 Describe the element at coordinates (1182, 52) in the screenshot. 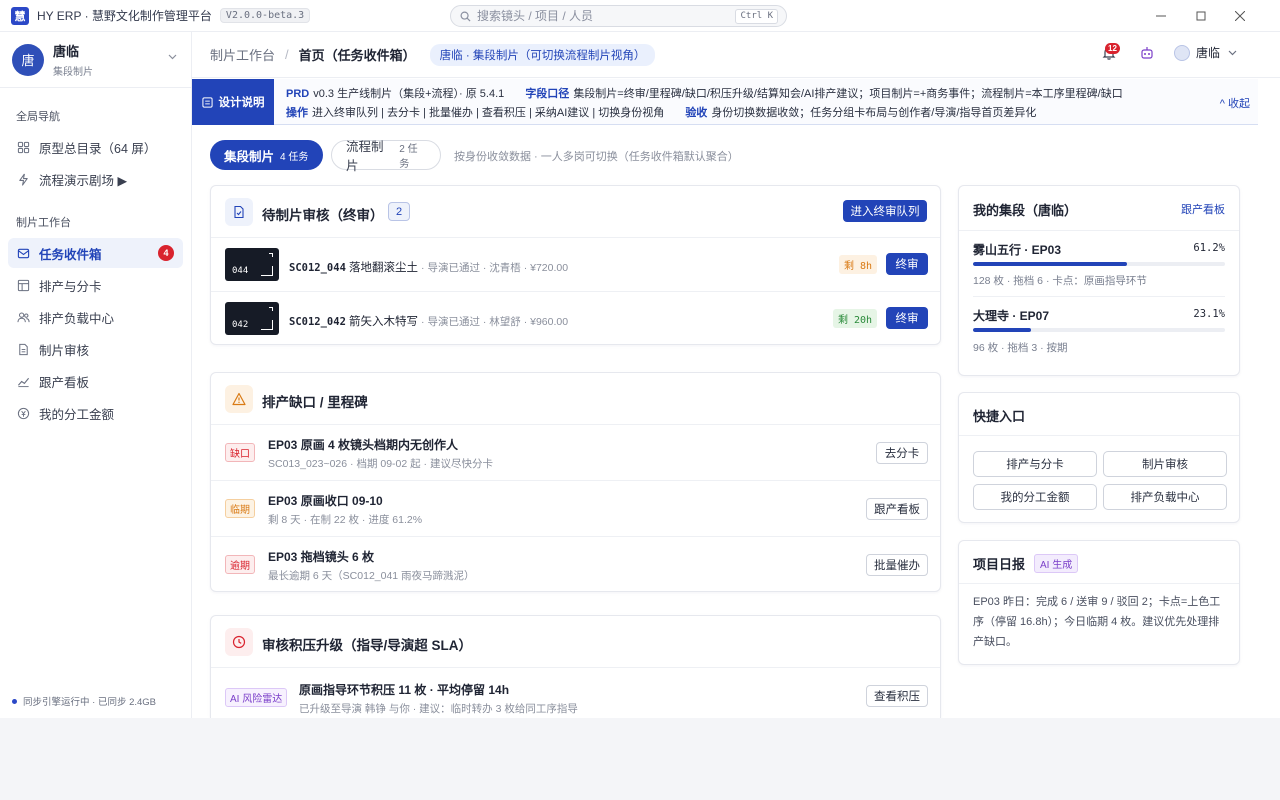

I see `header-avatar` at that location.